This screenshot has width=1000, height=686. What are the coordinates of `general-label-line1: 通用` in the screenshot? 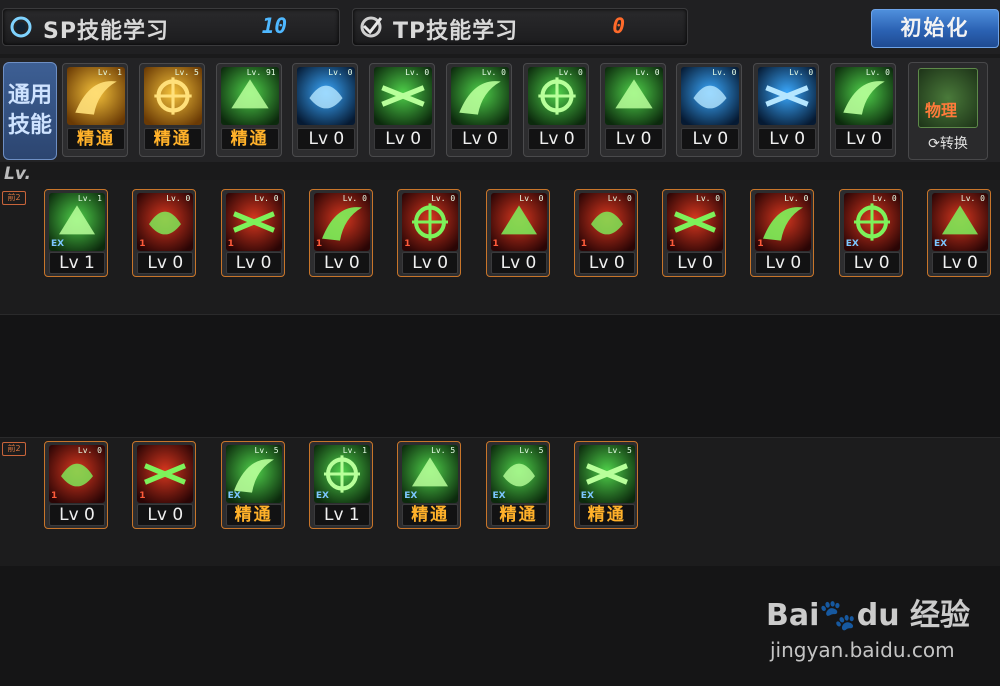 It's located at (29, 95).